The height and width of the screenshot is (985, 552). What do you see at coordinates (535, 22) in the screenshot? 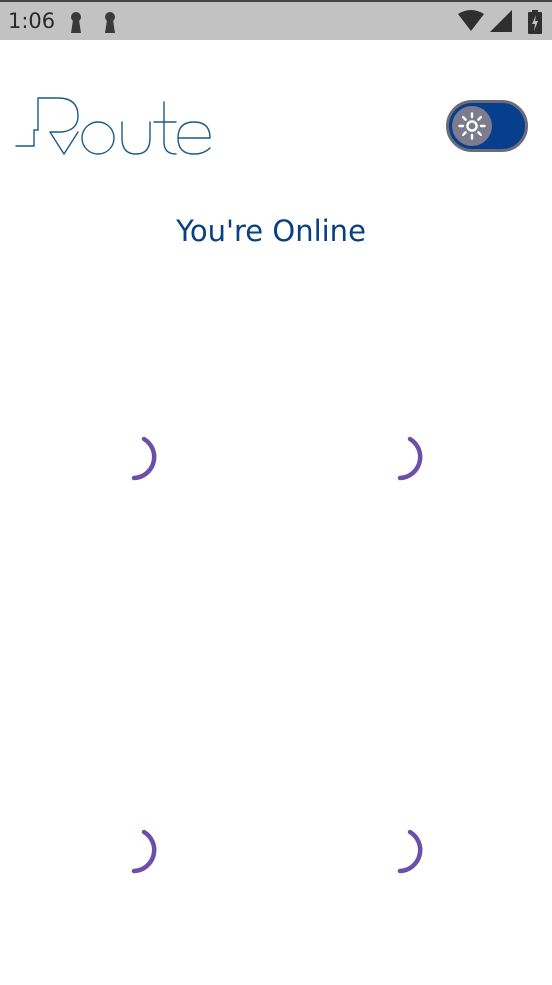
I see `battery-charging-icon` at bounding box center [535, 22].